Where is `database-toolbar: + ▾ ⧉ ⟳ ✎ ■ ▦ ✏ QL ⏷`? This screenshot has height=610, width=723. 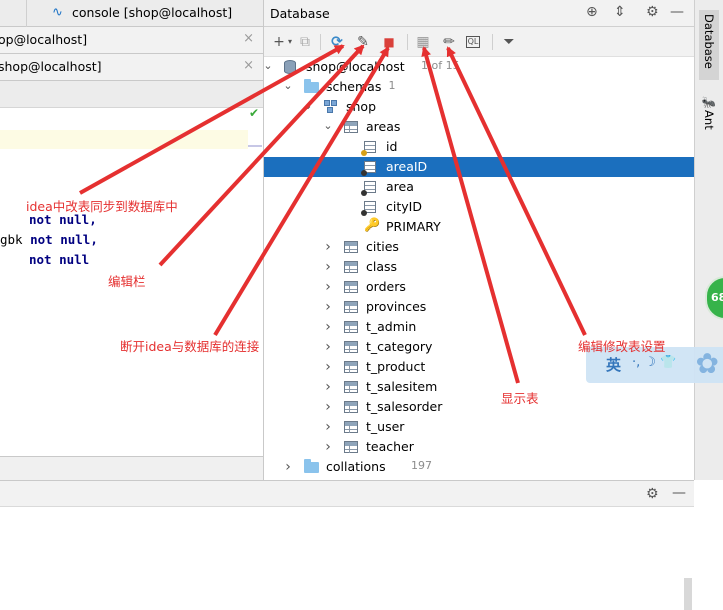
database-toolbar: + ▾ ⧉ ⟳ ✎ ■ ▦ ✏ QL ⏷ is located at coordinates (479, 42).